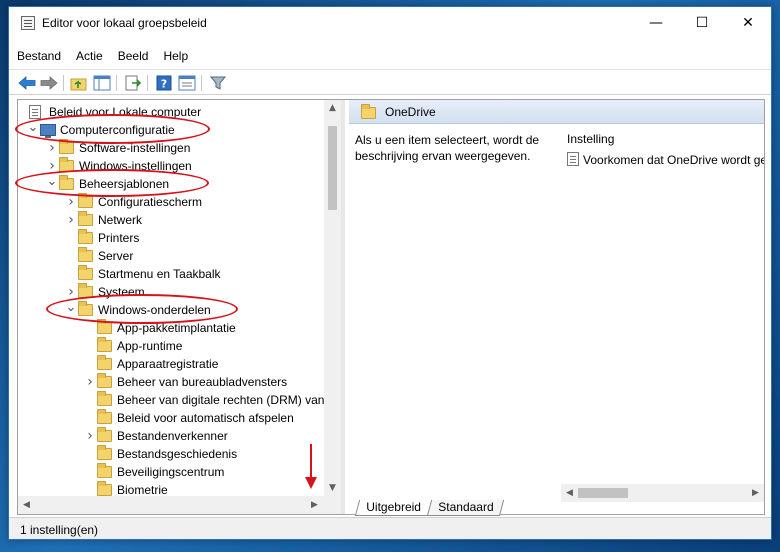 Image resolution: width=780 pixels, height=552 pixels. Describe the element at coordinates (177, 454) in the screenshot. I see `tree-item-label: Bestandsgeschiedenis` at that location.